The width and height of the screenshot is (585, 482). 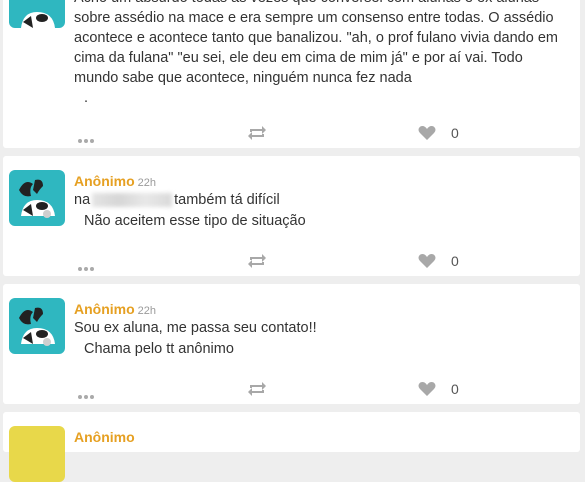 I want to click on redacted-text, so click(x=132, y=200).